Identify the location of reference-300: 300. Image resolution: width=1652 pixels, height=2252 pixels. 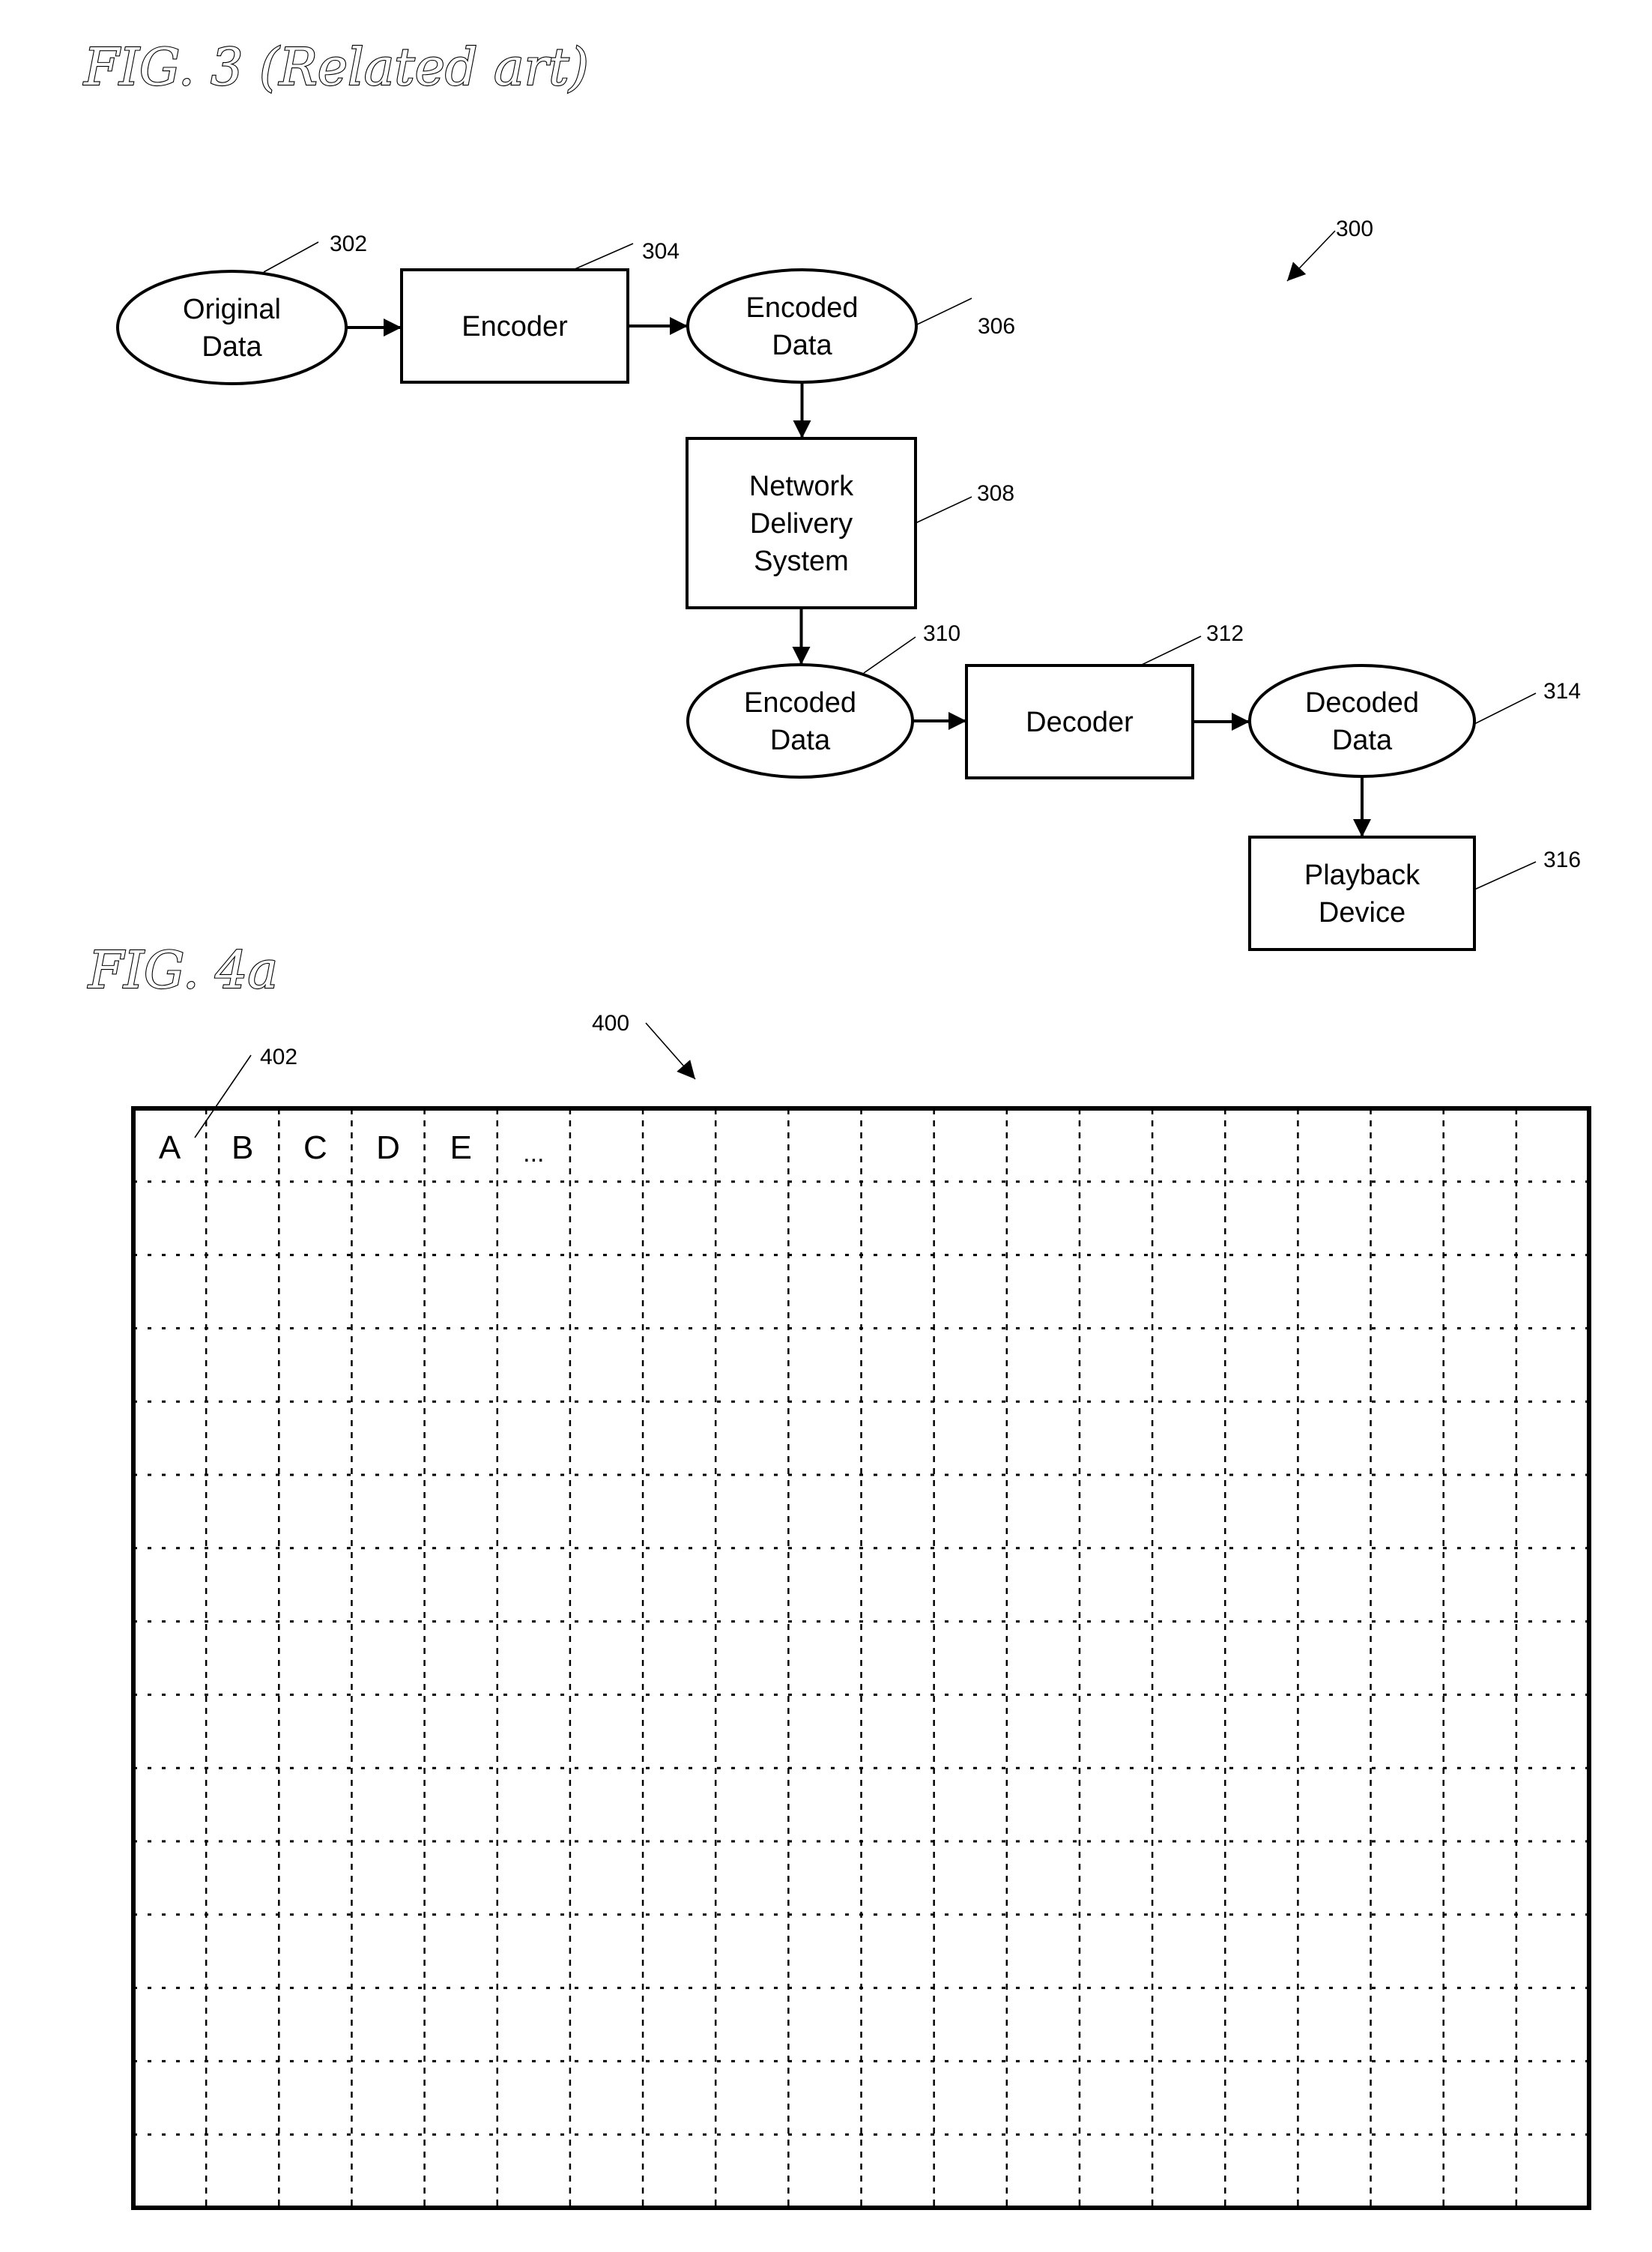
(1329, 250).